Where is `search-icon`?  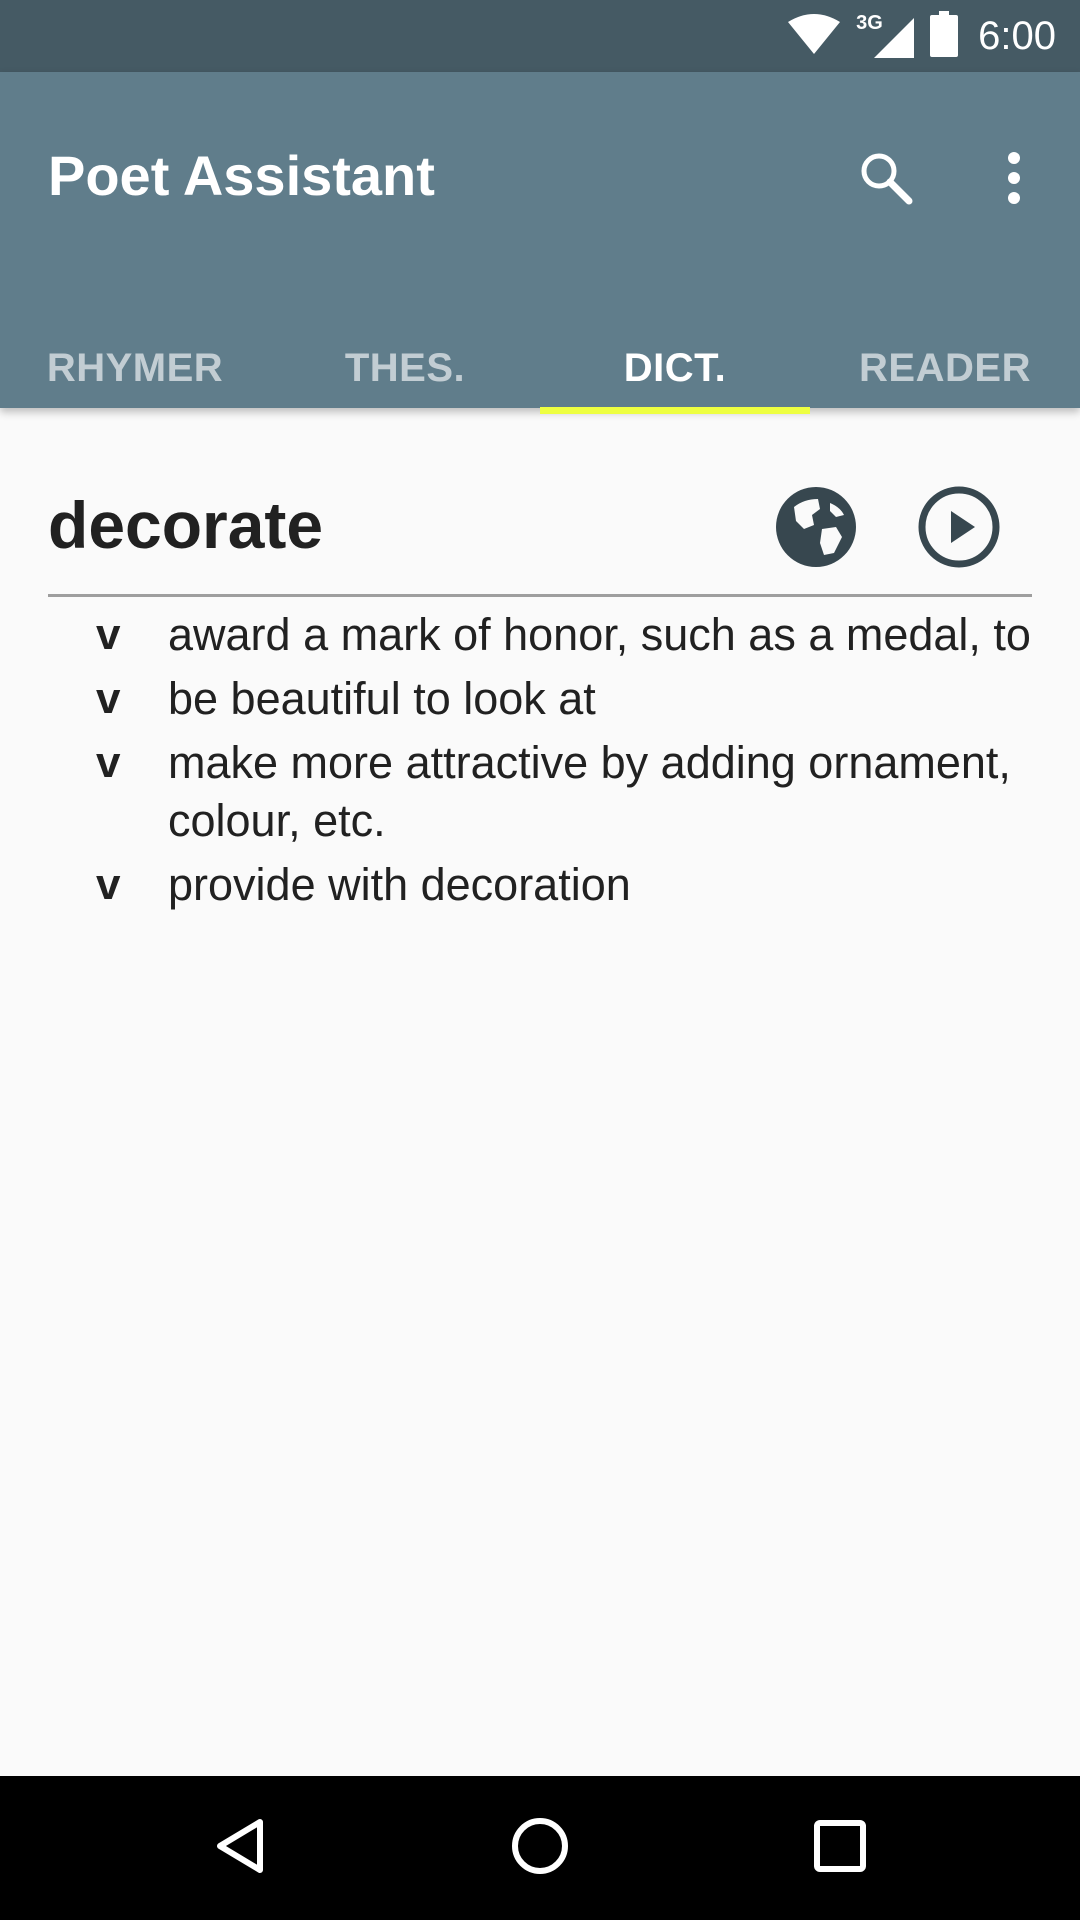 search-icon is located at coordinates (886, 180).